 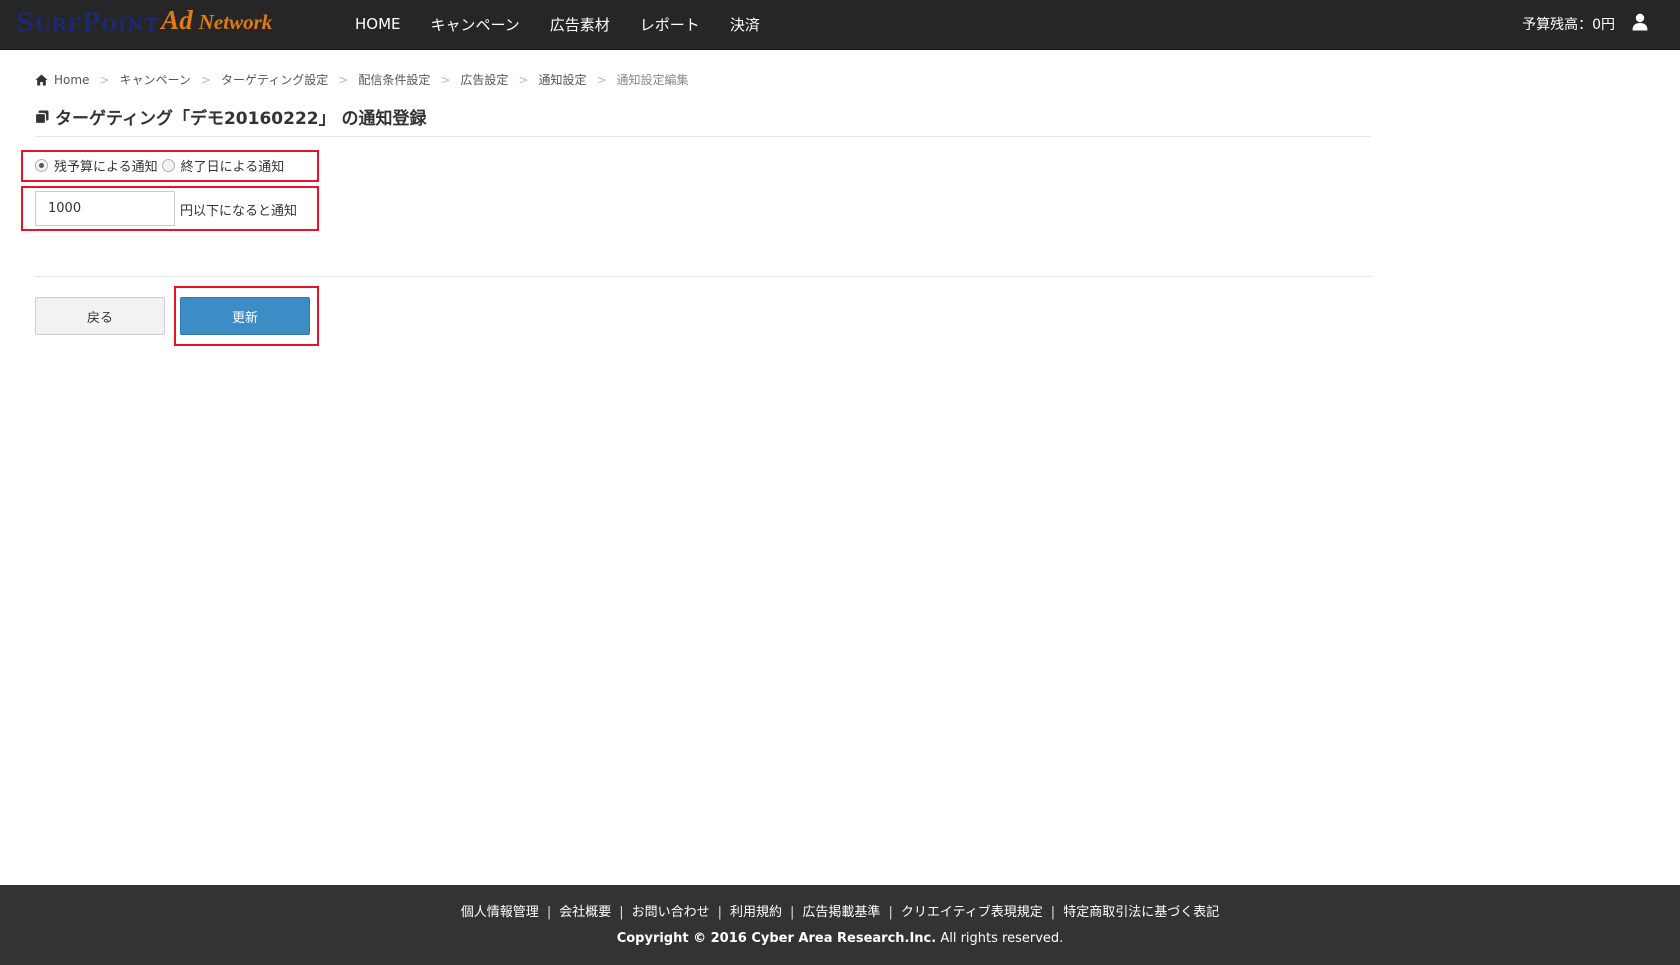 What do you see at coordinates (1141, 912) in the screenshot?
I see `footer-link-commerce-law: 特定商取引法に基づく表記` at bounding box center [1141, 912].